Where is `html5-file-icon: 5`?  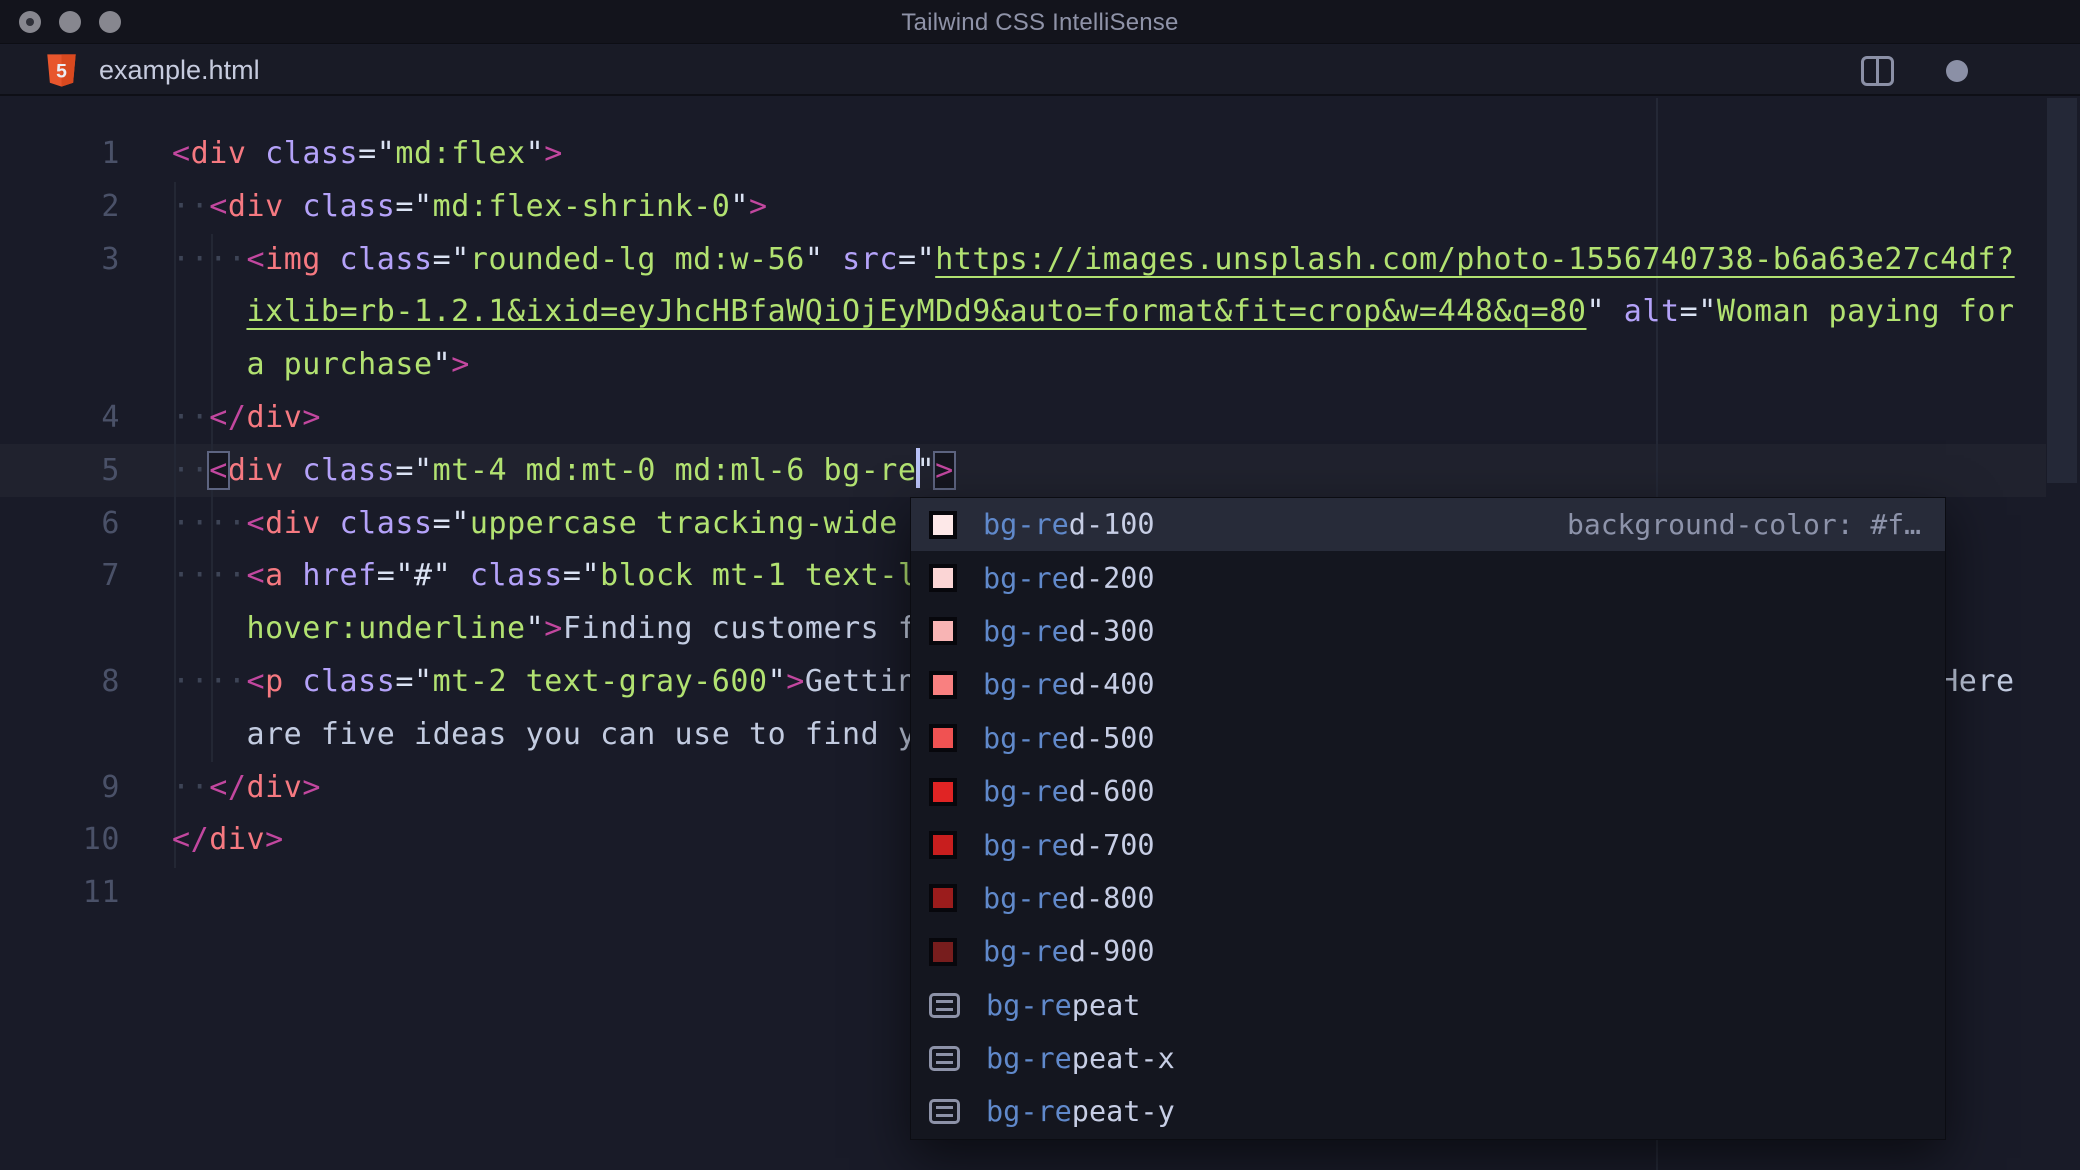
html5-file-icon: 5 is located at coordinates (61, 70).